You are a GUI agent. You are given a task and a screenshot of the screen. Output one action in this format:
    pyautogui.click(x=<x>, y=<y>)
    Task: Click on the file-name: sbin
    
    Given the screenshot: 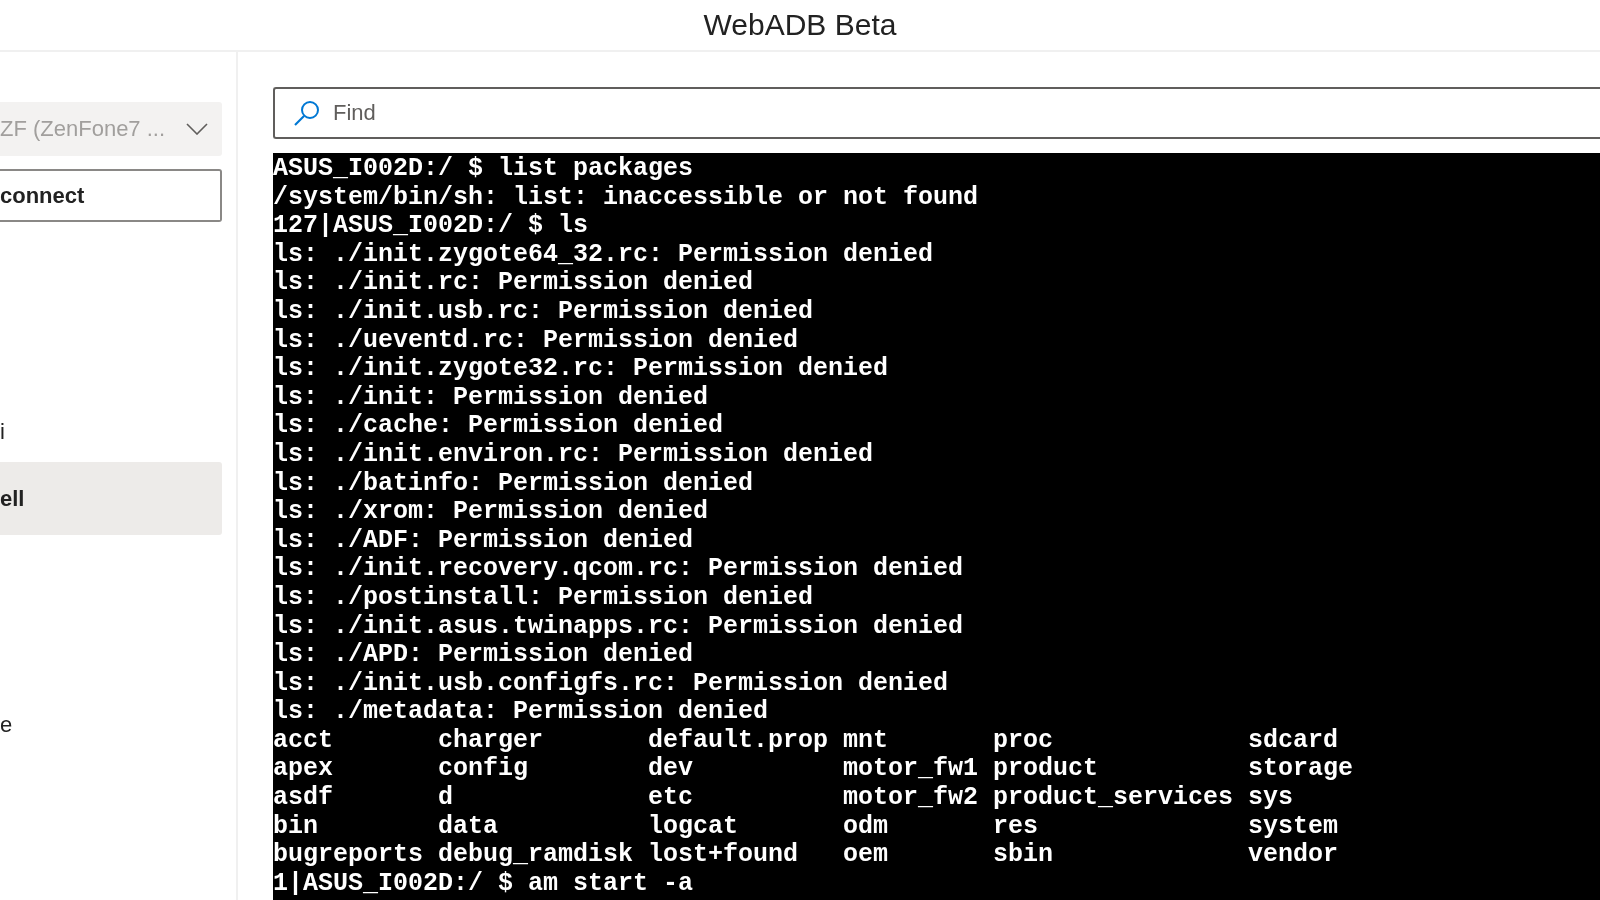 What is the action you would take?
    pyautogui.click(x=1023, y=855)
    